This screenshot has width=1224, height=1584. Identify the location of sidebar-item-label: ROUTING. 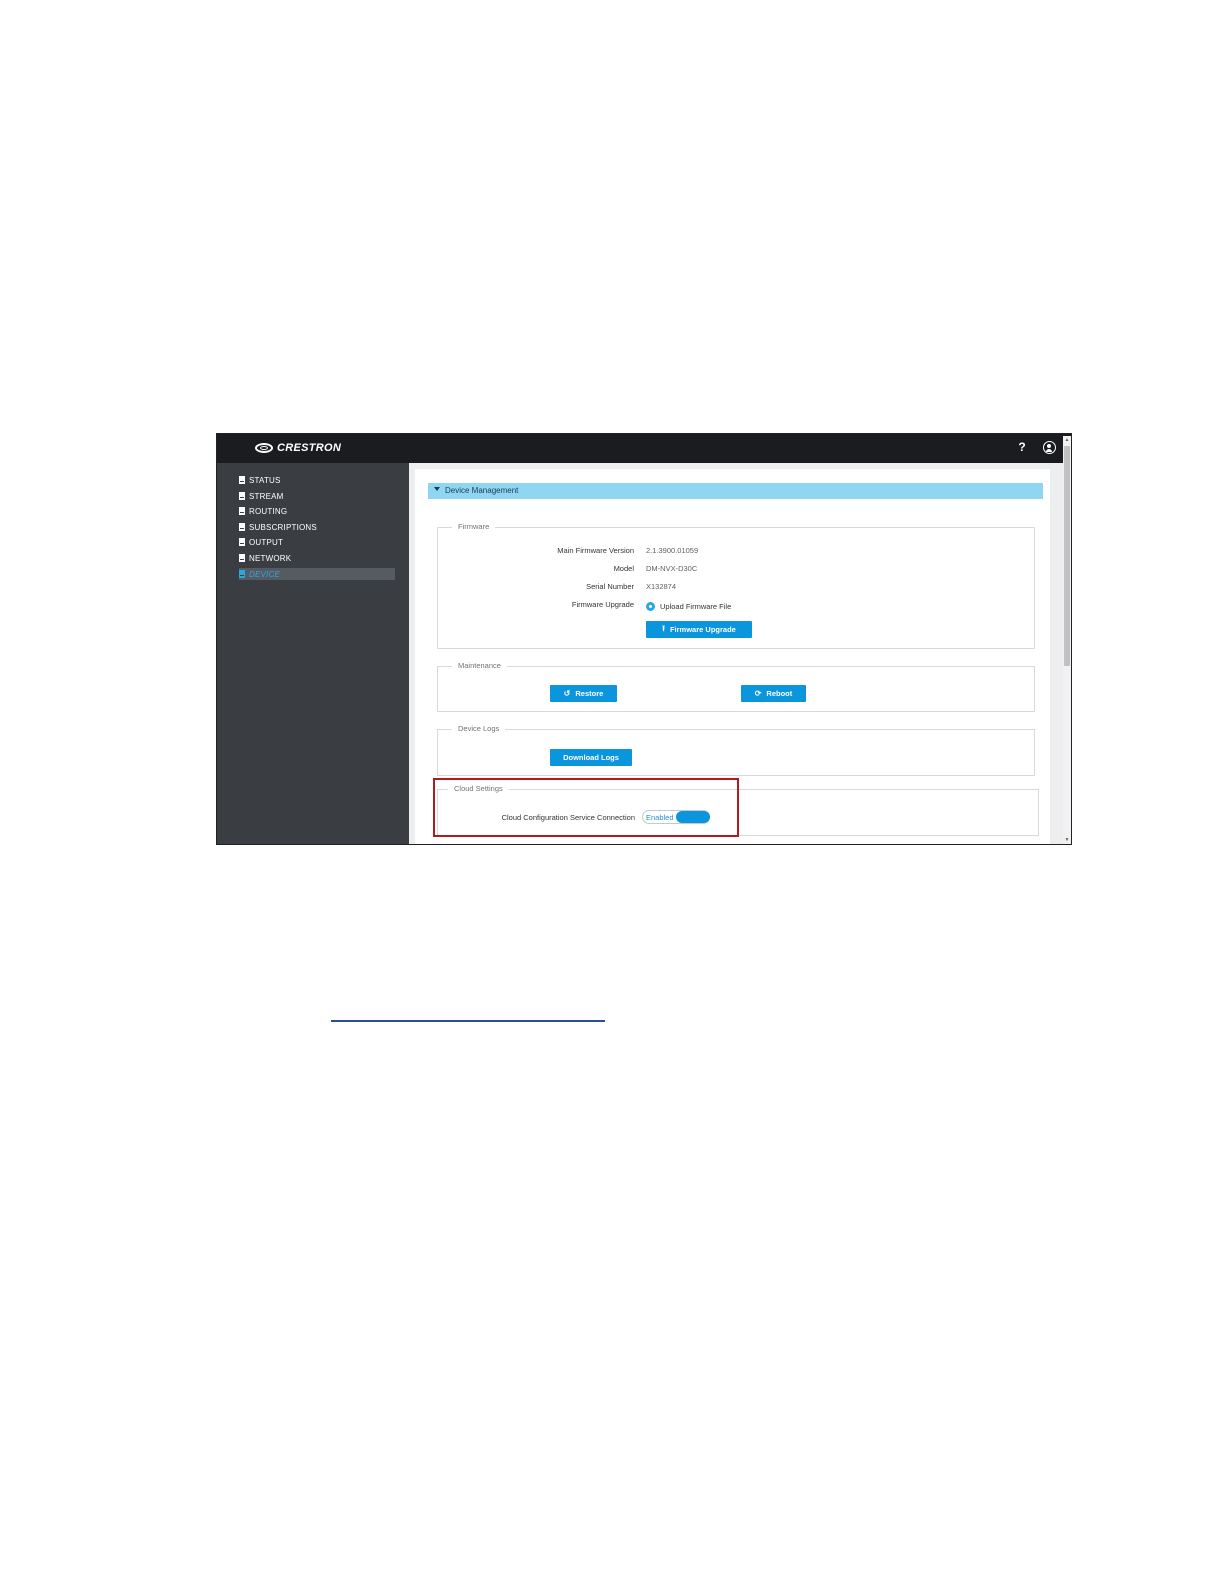
(268, 511).